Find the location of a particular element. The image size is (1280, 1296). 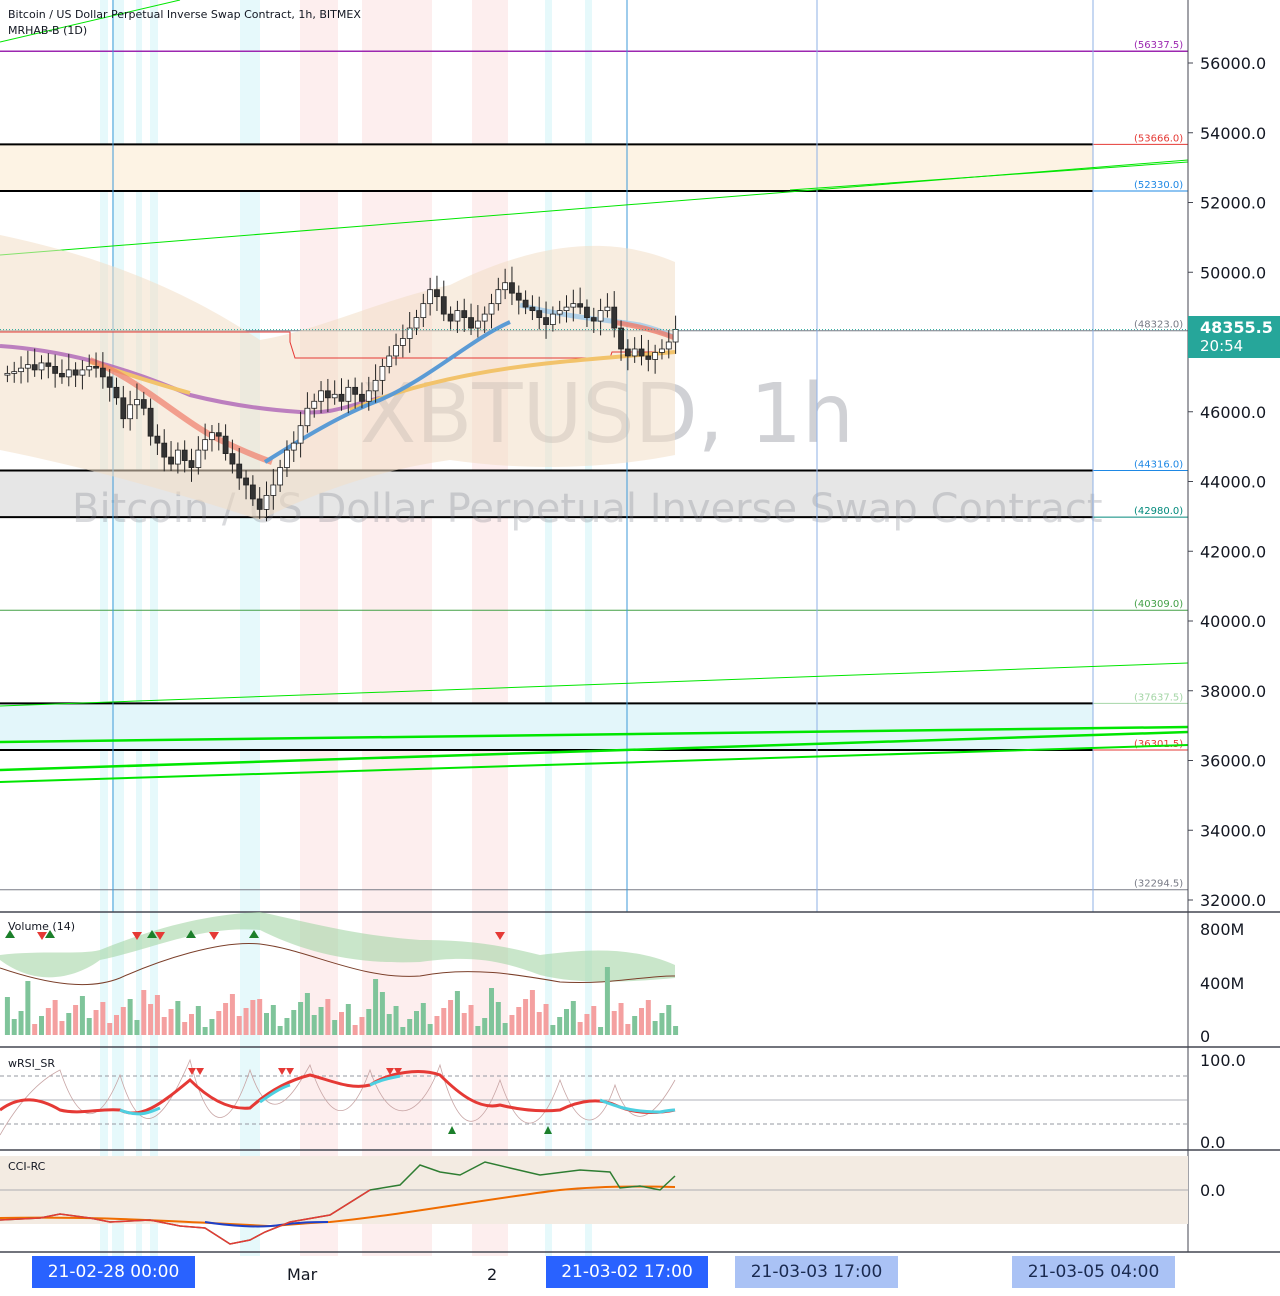

level-label: (48323.0) is located at coordinates (1158, 325).